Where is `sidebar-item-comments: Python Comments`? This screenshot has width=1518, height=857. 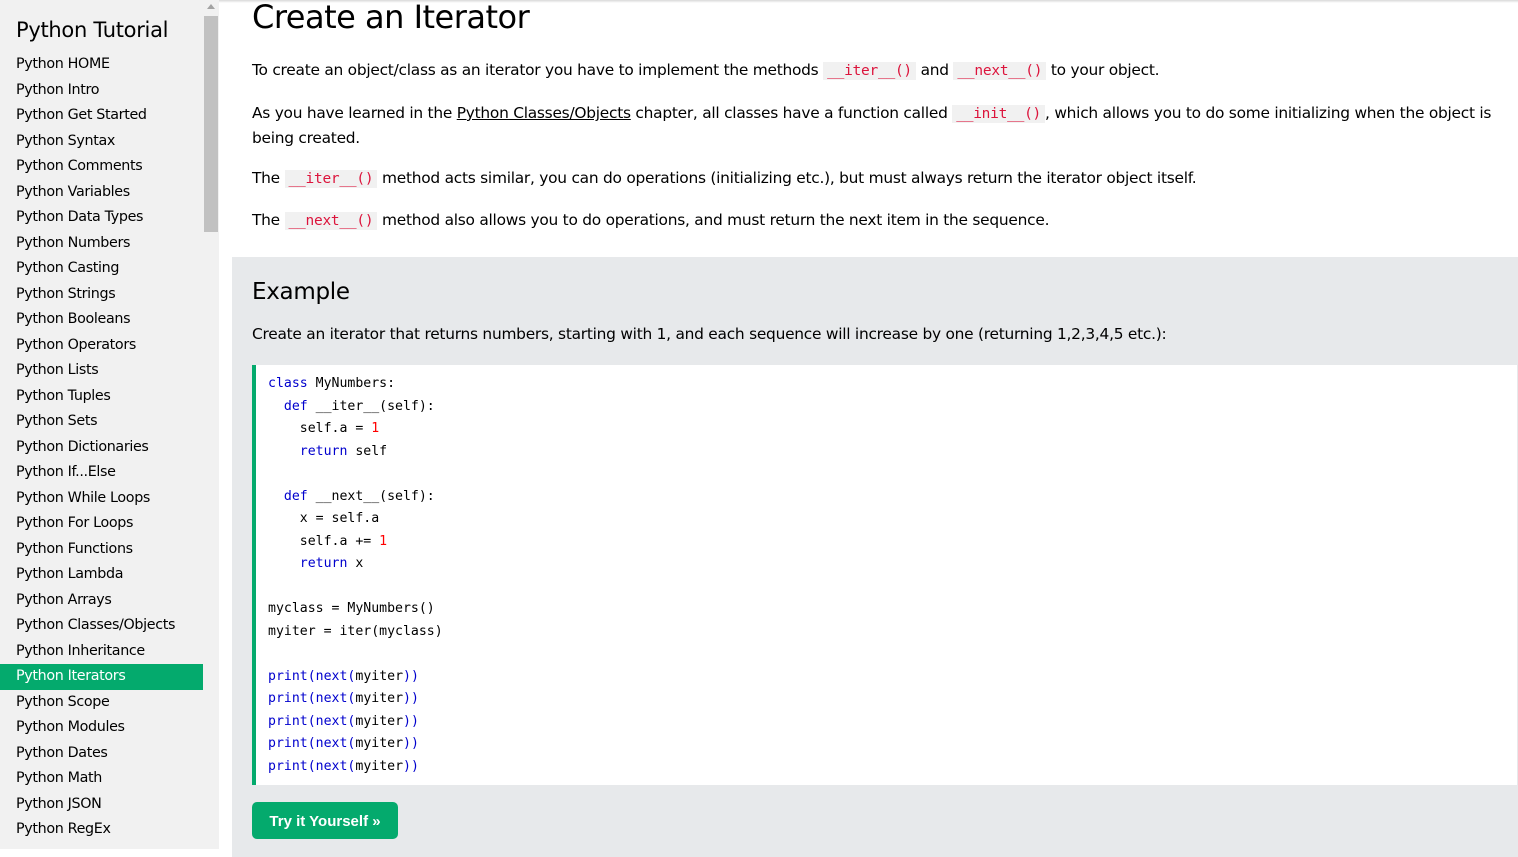
sidebar-item-comments: Python Comments is located at coordinates (101, 167).